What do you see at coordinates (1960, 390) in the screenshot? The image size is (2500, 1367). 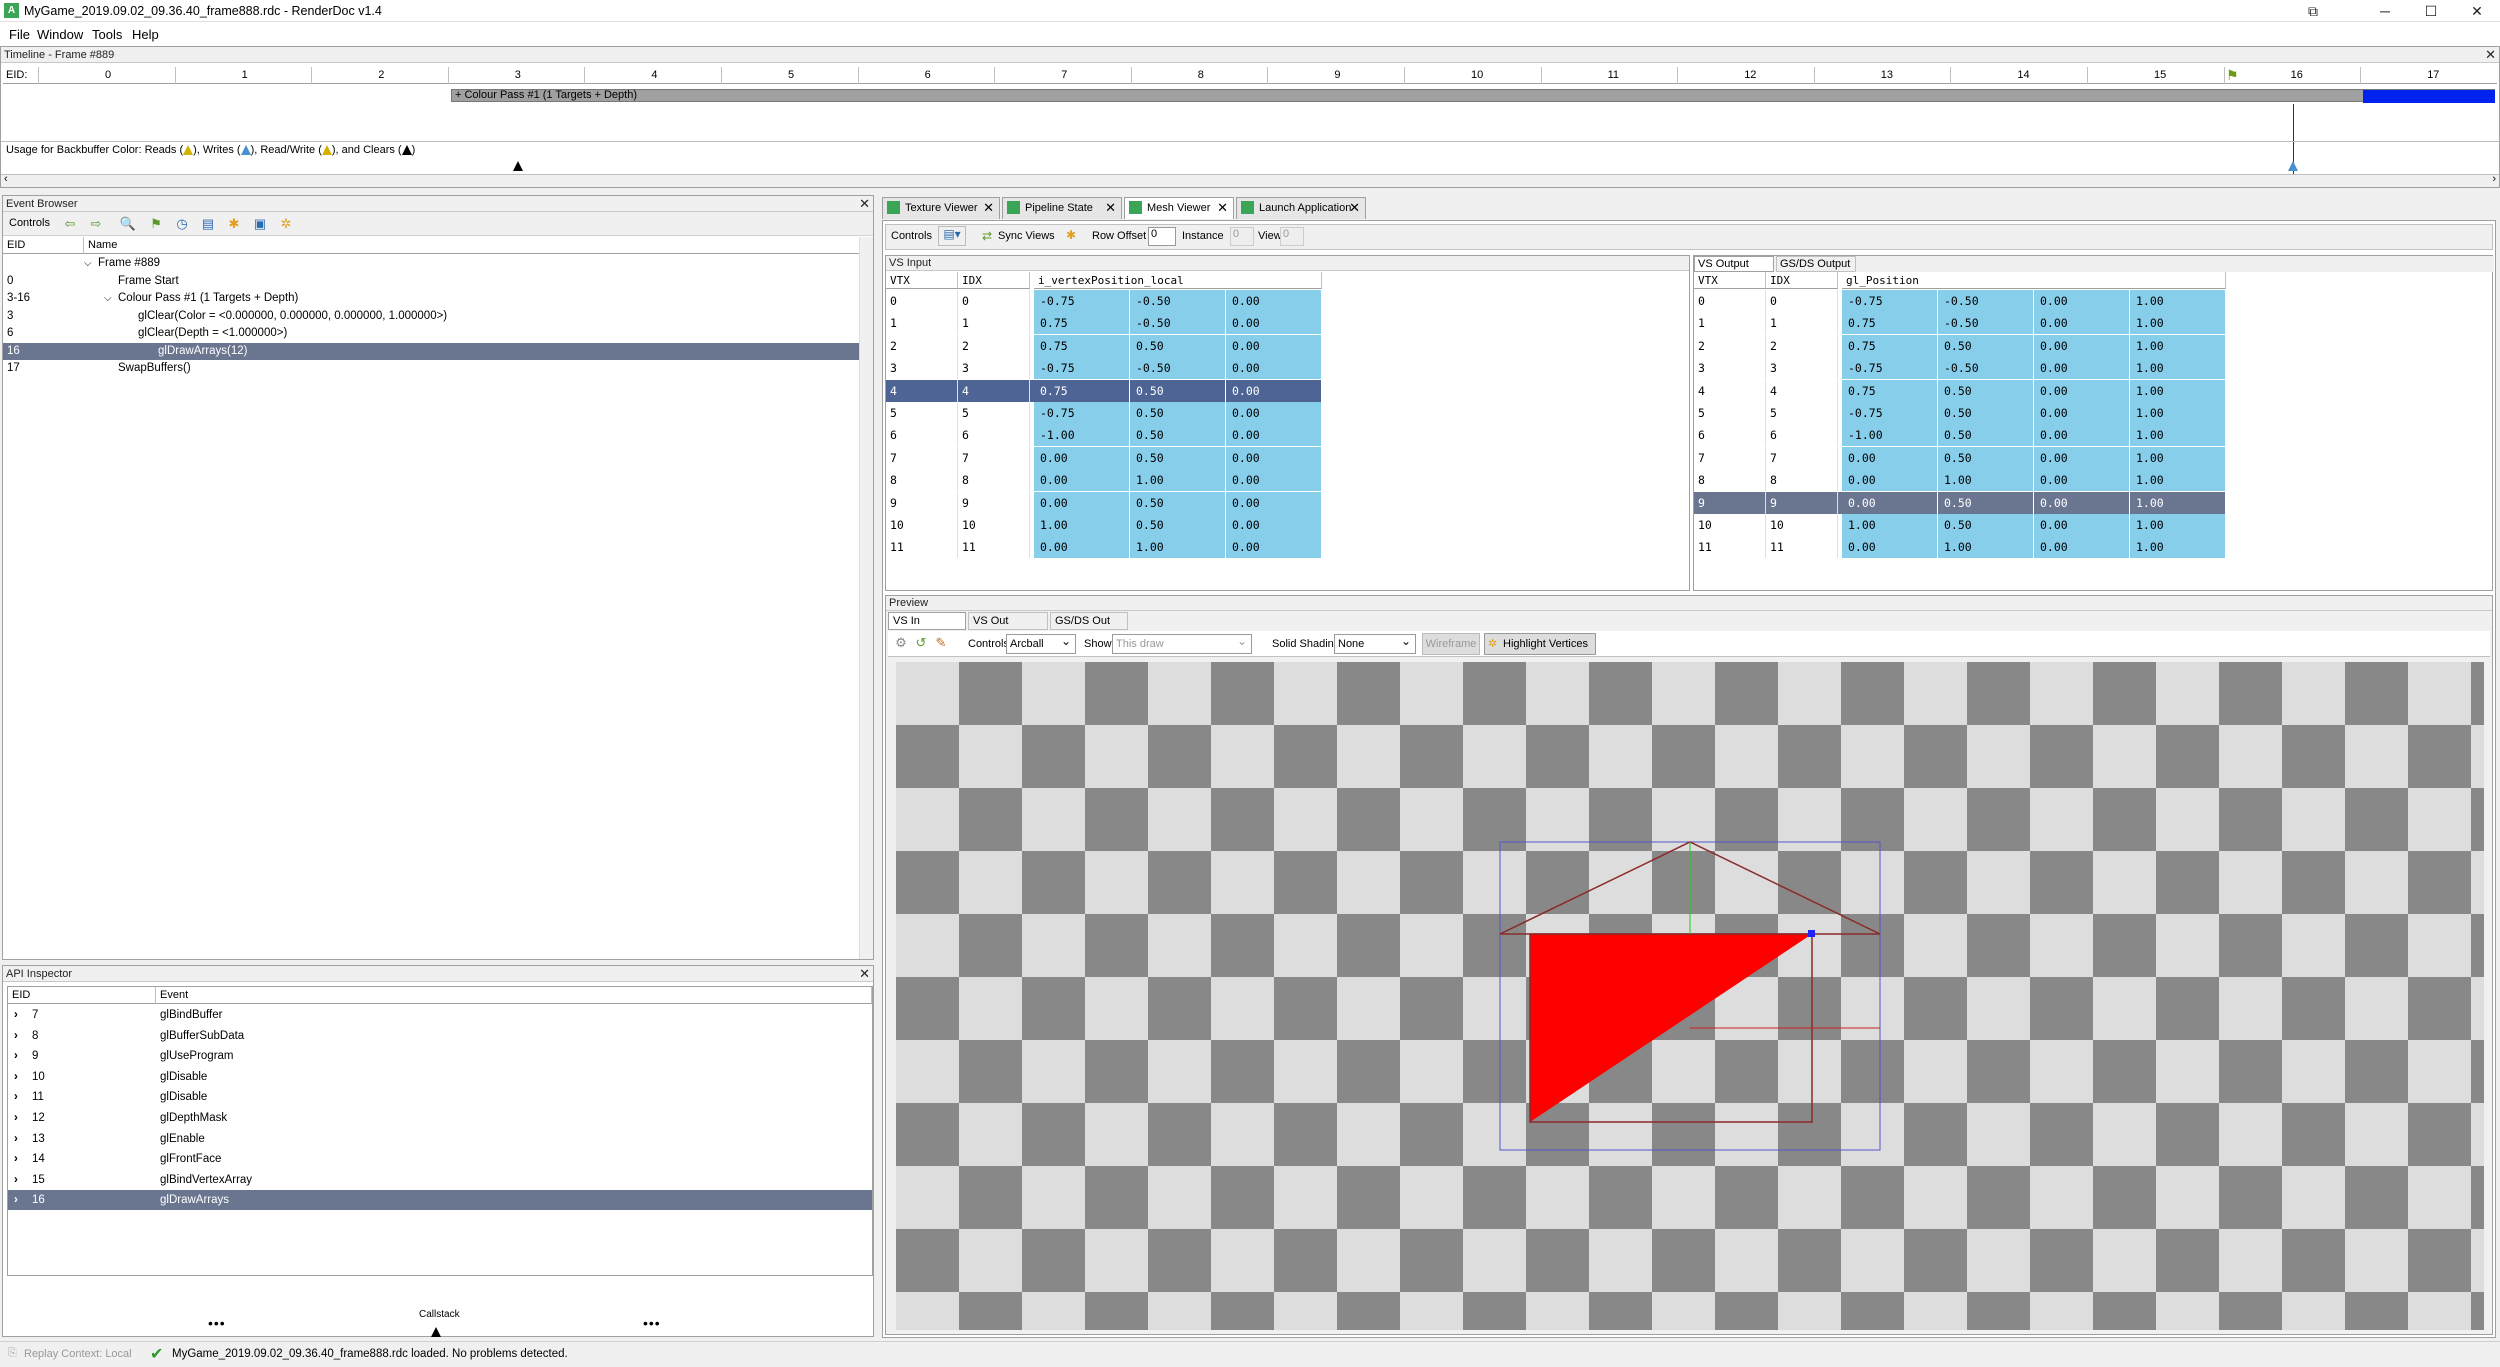 I see `mesh-row: 4 4 0.75 0.50 0.00 1.00` at bounding box center [1960, 390].